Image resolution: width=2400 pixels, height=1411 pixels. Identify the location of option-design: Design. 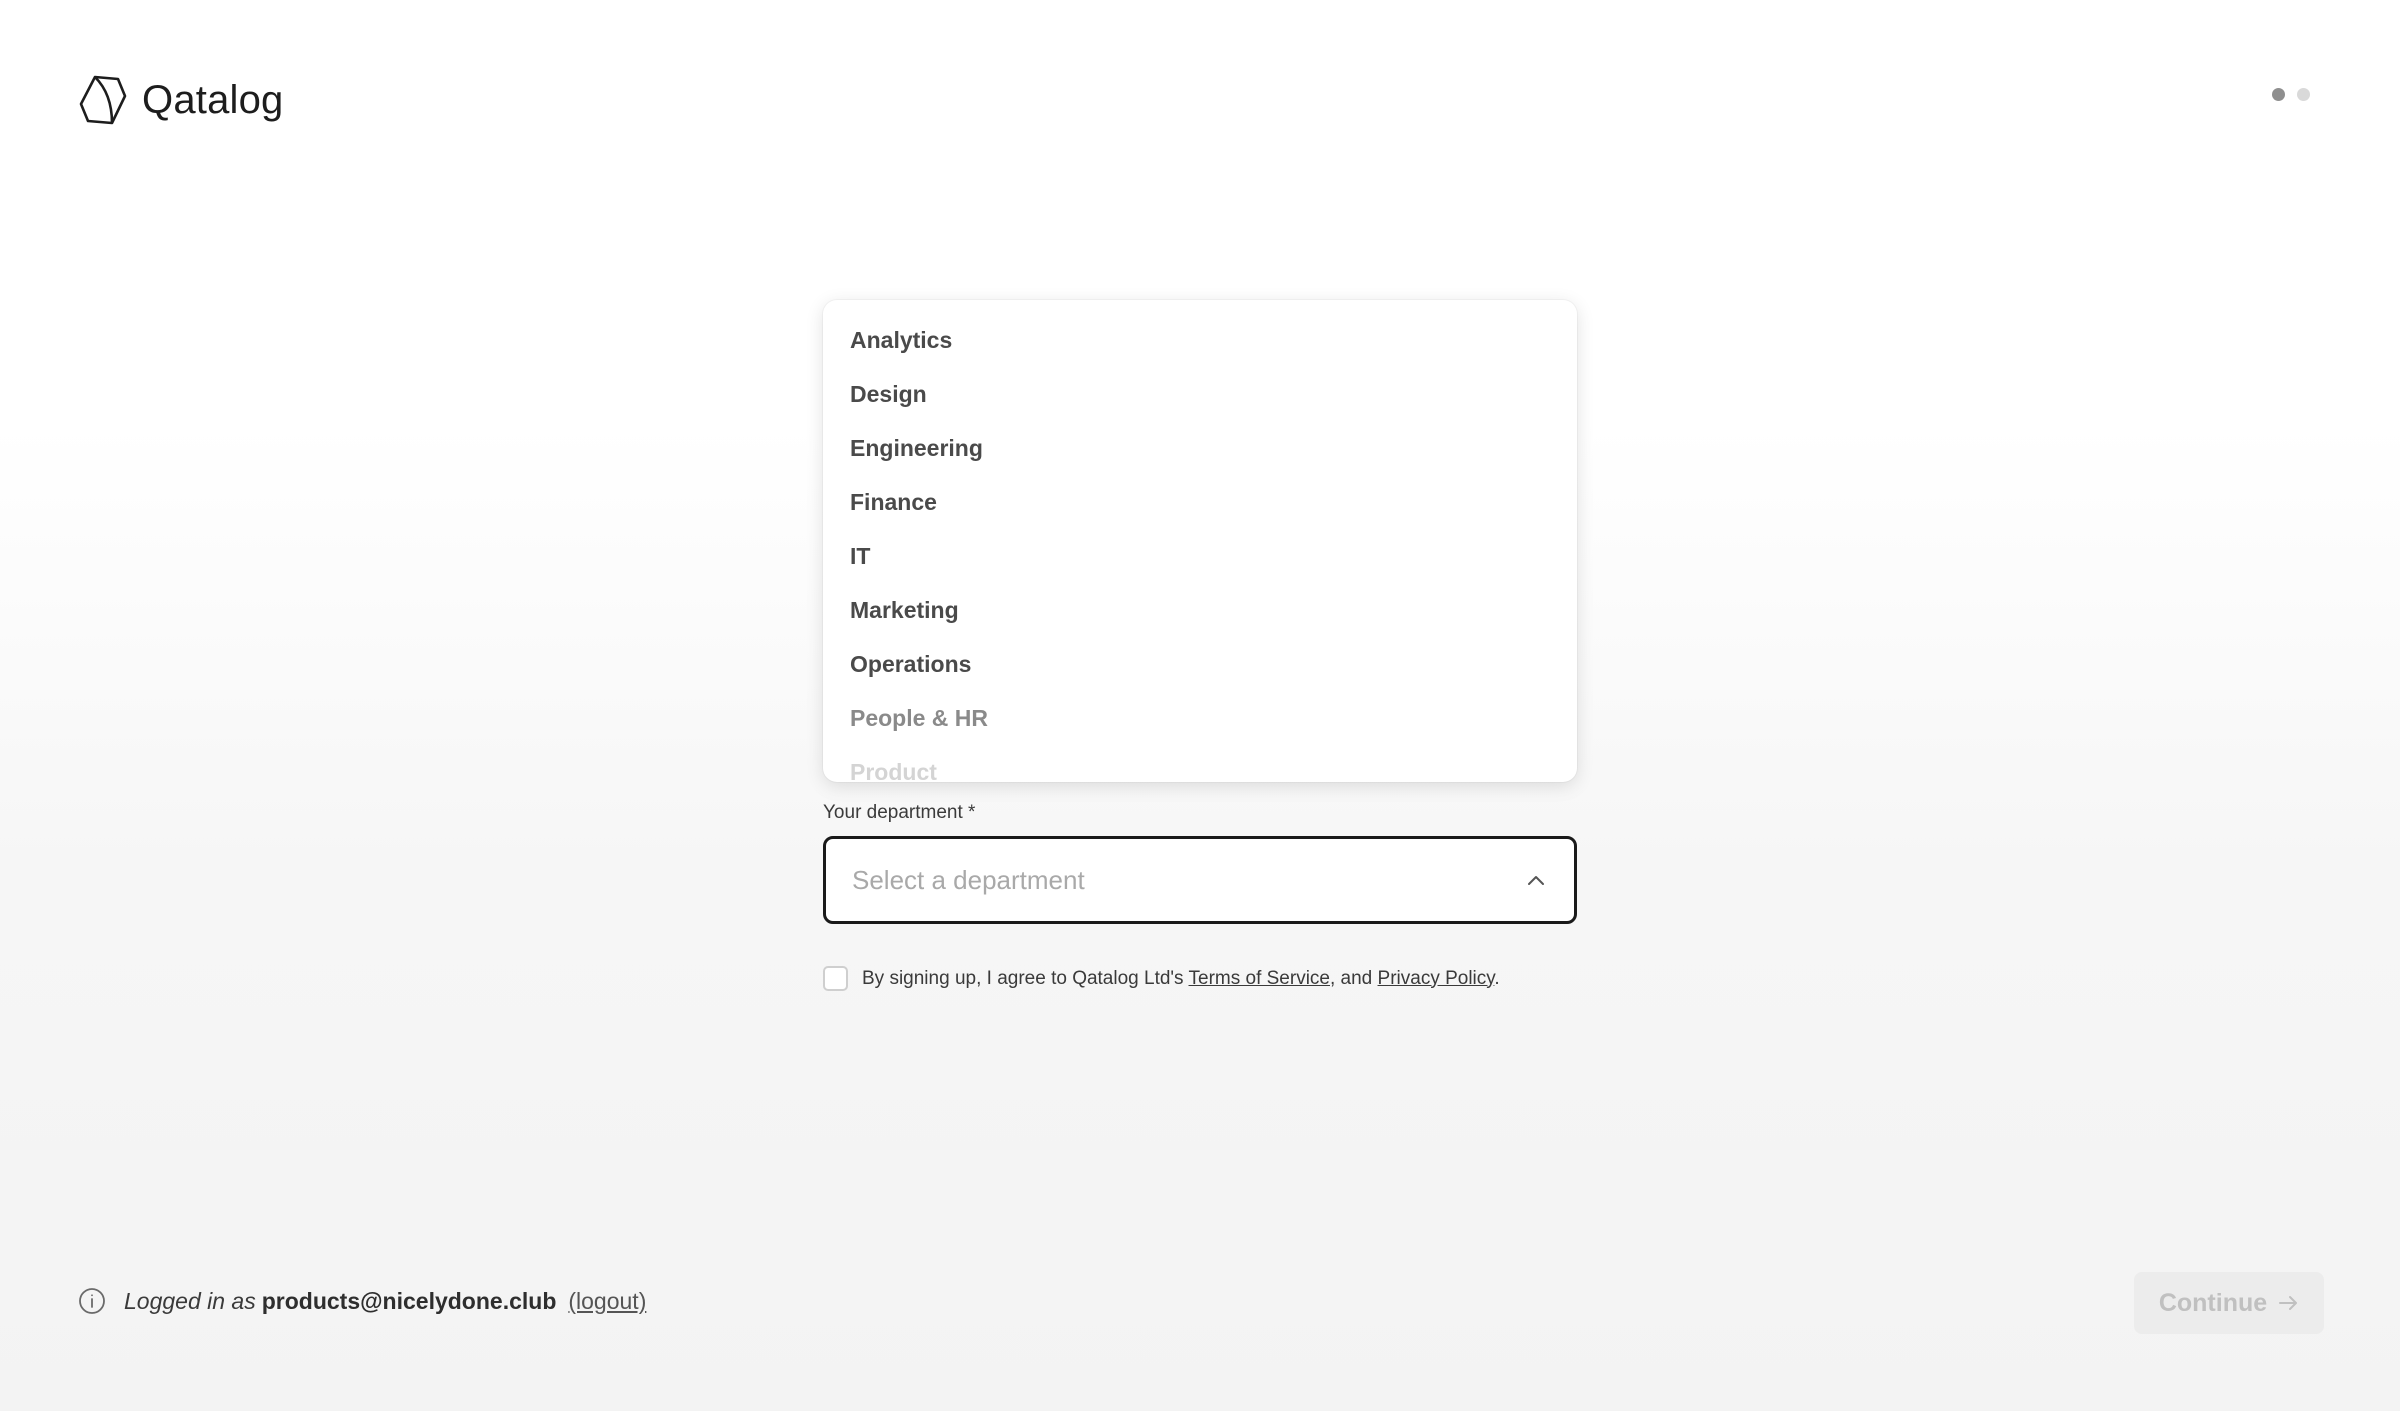
(1200, 394).